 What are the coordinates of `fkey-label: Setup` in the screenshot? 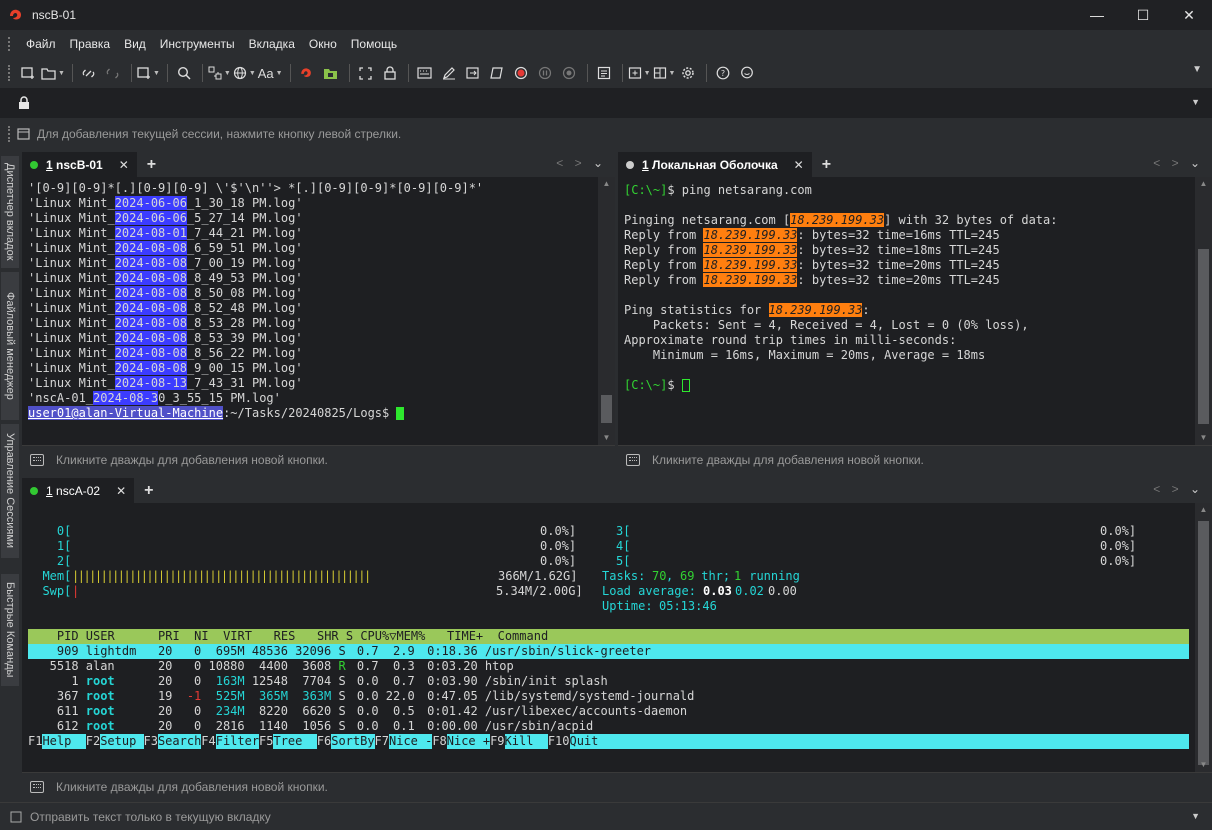 It's located at (122, 741).